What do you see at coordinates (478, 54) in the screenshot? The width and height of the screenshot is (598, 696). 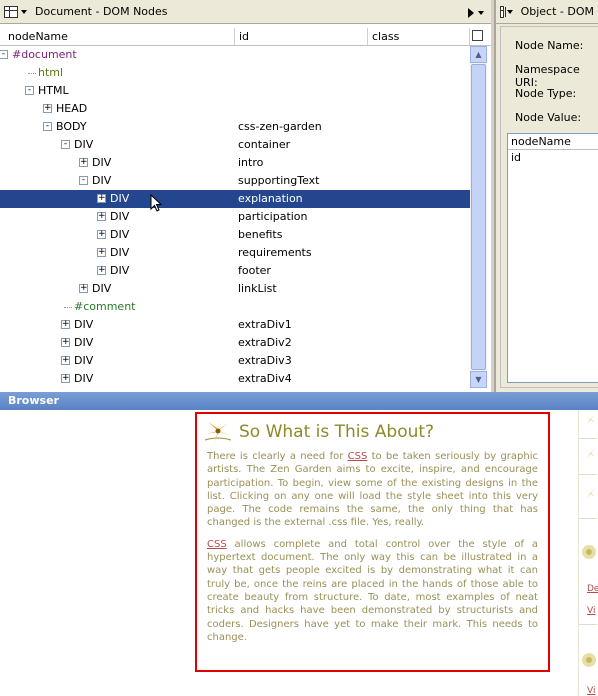 I see `scroll-up-icon: ▲` at bounding box center [478, 54].